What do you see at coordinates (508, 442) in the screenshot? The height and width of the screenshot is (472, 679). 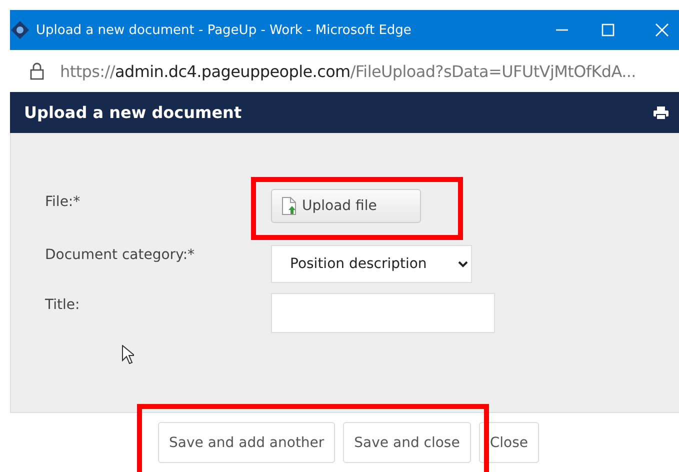 I see `footer-button: Close` at bounding box center [508, 442].